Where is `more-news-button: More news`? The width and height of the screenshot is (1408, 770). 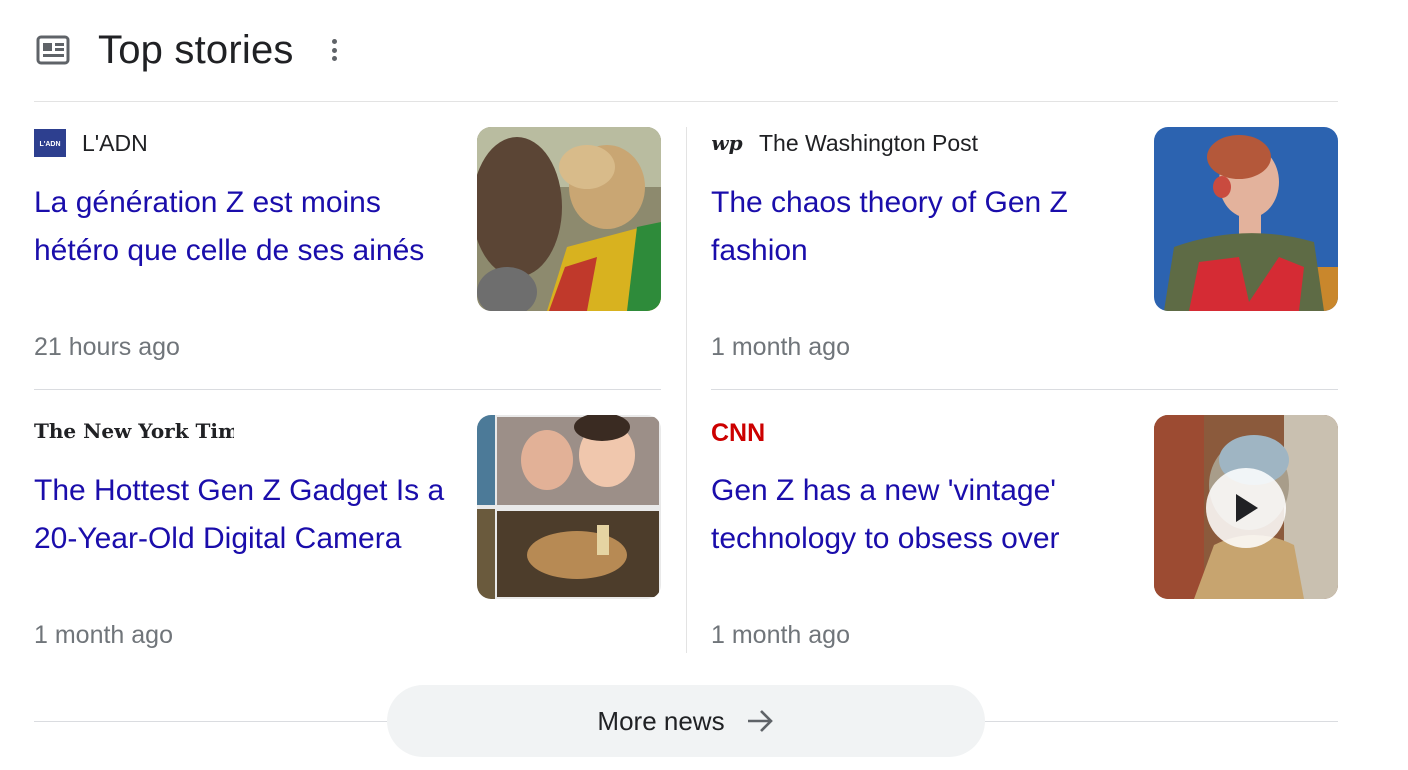
more-news-button: More news is located at coordinates (686, 721).